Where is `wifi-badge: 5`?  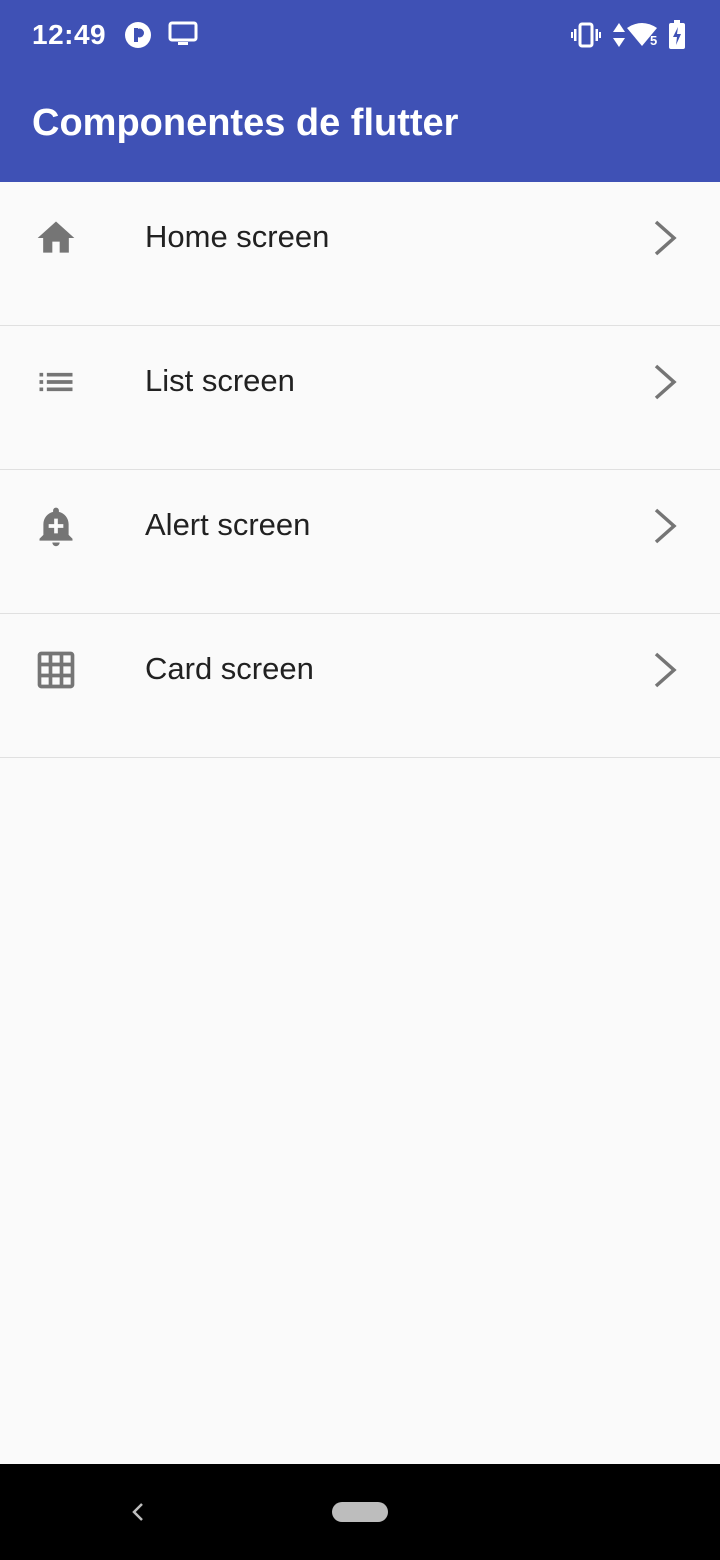 wifi-badge: 5 is located at coordinates (654, 40).